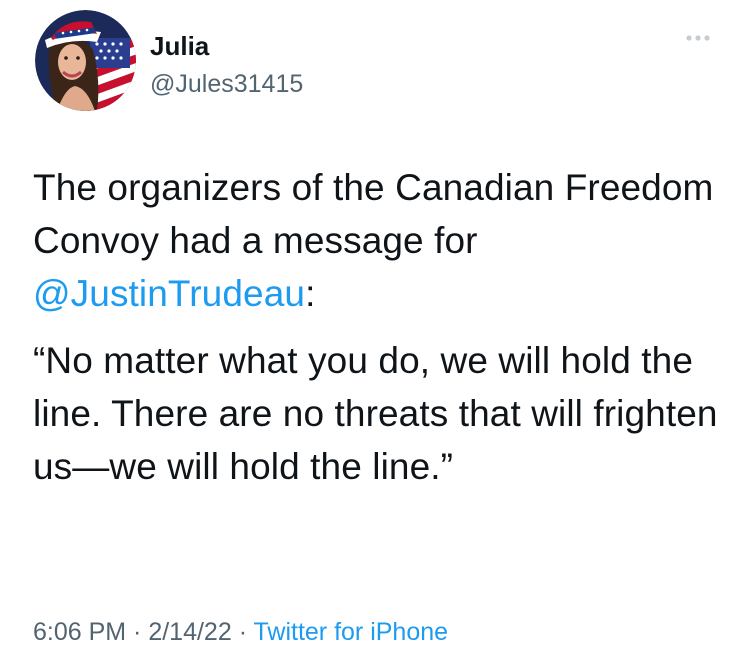 This screenshot has height=660, width=736. Describe the element at coordinates (79, 632) in the screenshot. I see `tweet-time: 6:06 PM` at that location.